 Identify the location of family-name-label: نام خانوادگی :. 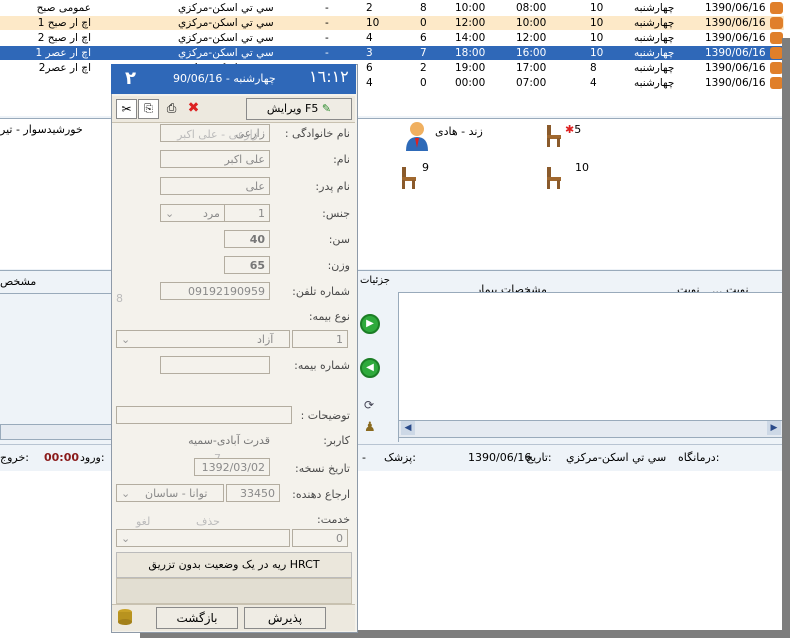
(317, 133).